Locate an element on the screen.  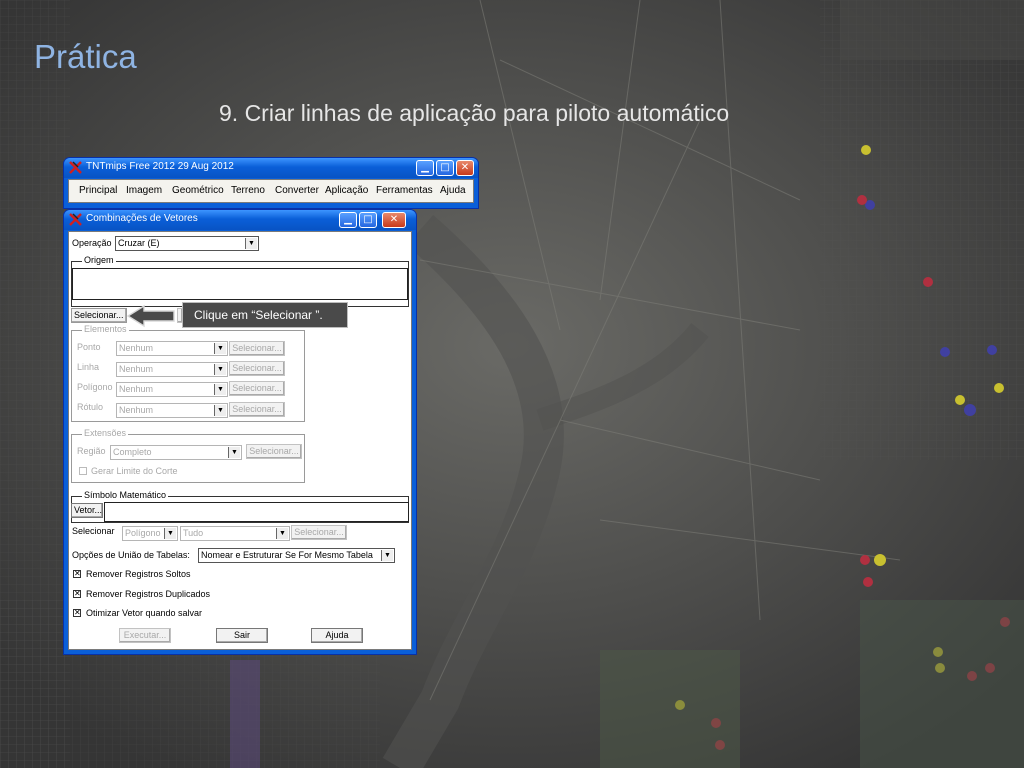
math-symbol-label: Símbolo Matemático is located at coordinates (125, 495).